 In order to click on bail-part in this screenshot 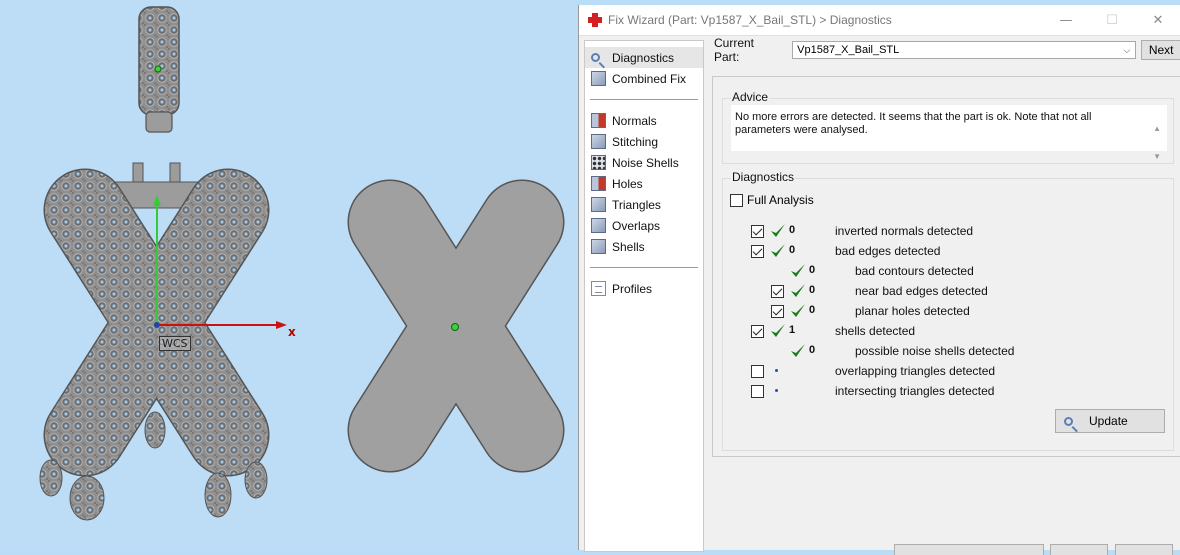, I will do `click(159, 69)`.